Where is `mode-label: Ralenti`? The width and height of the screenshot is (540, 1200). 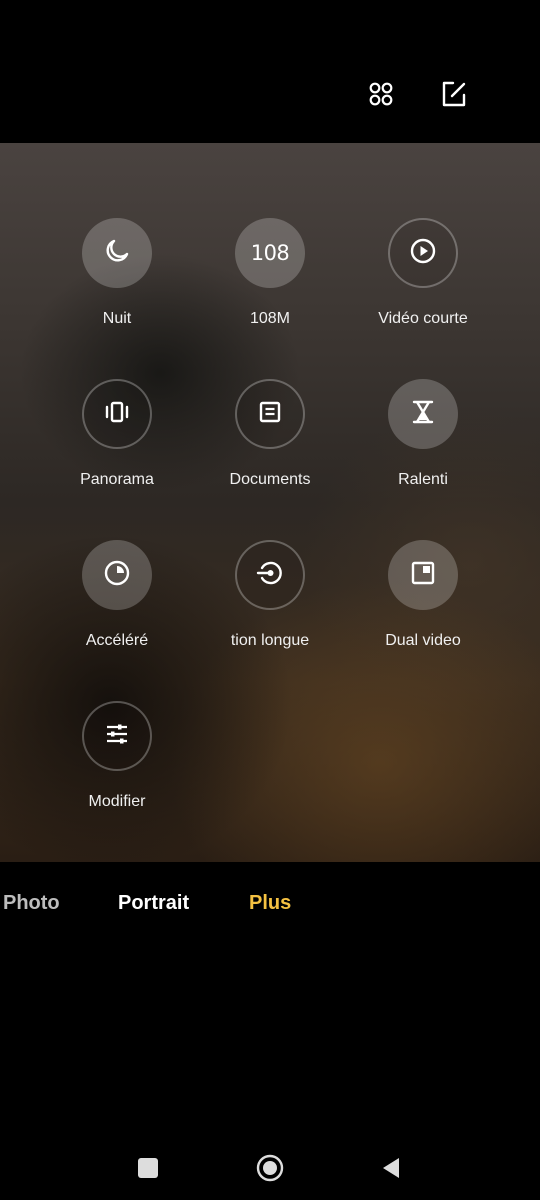 mode-label: Ralenti is located at coordinates (423, 479).